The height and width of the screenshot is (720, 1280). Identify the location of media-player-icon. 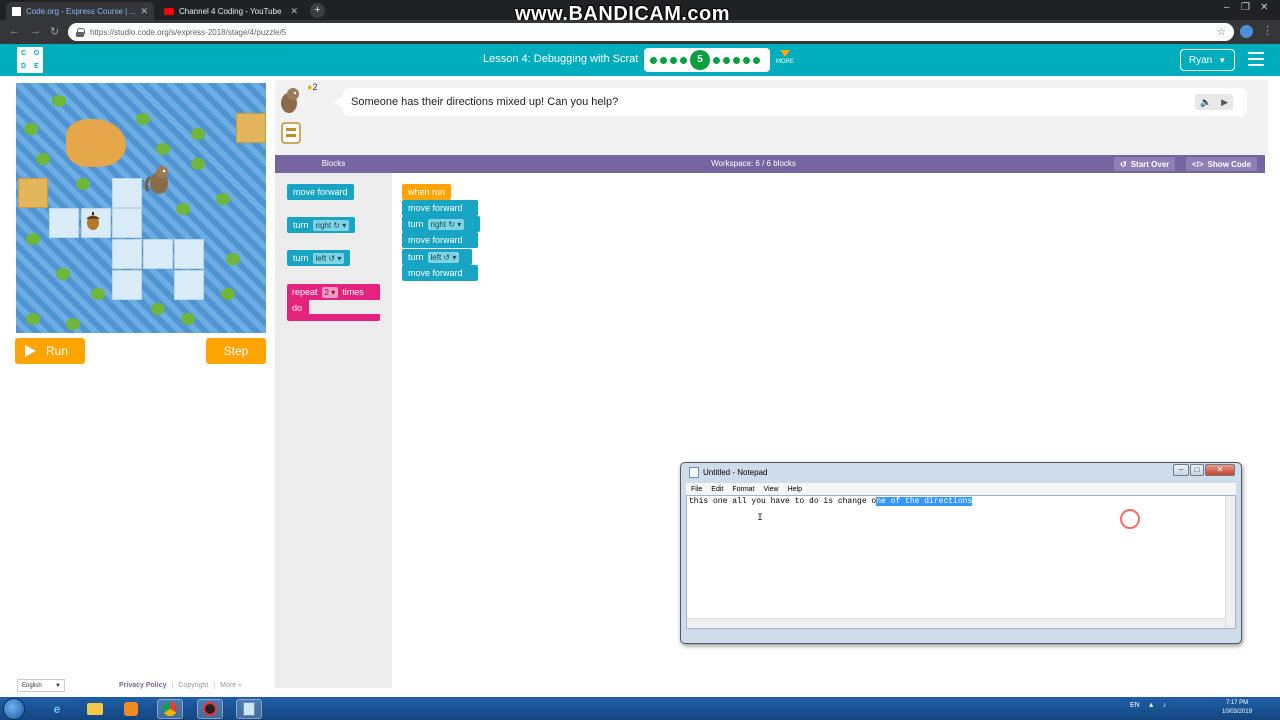
(131, 709).